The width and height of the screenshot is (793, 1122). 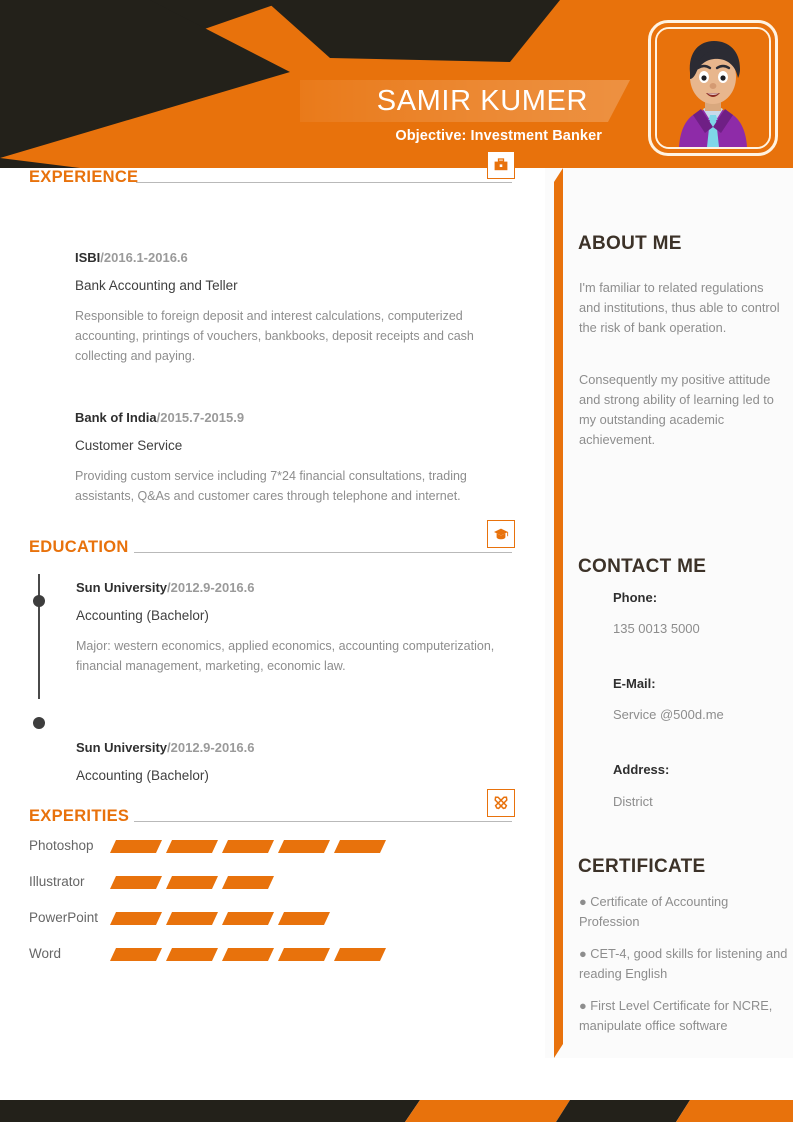 I want to click on education-dates-2: /2012.9-2016.6, so click(x=211, y=747).